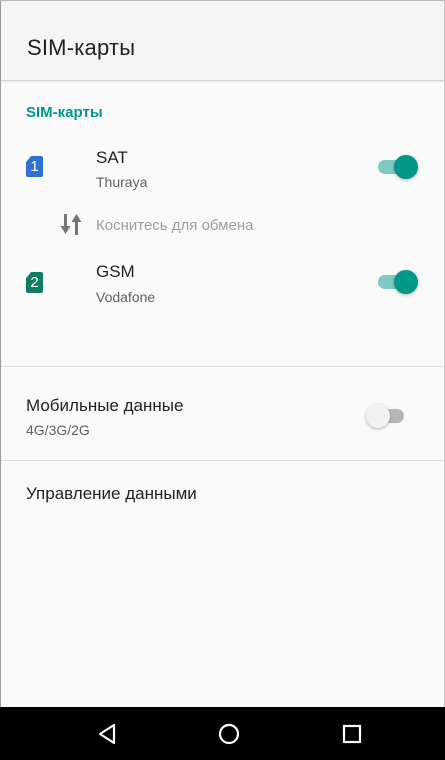  Describe the element at coordinates (81, 47) in the screenshot. I see `page-title: SIM-карты` at that location.